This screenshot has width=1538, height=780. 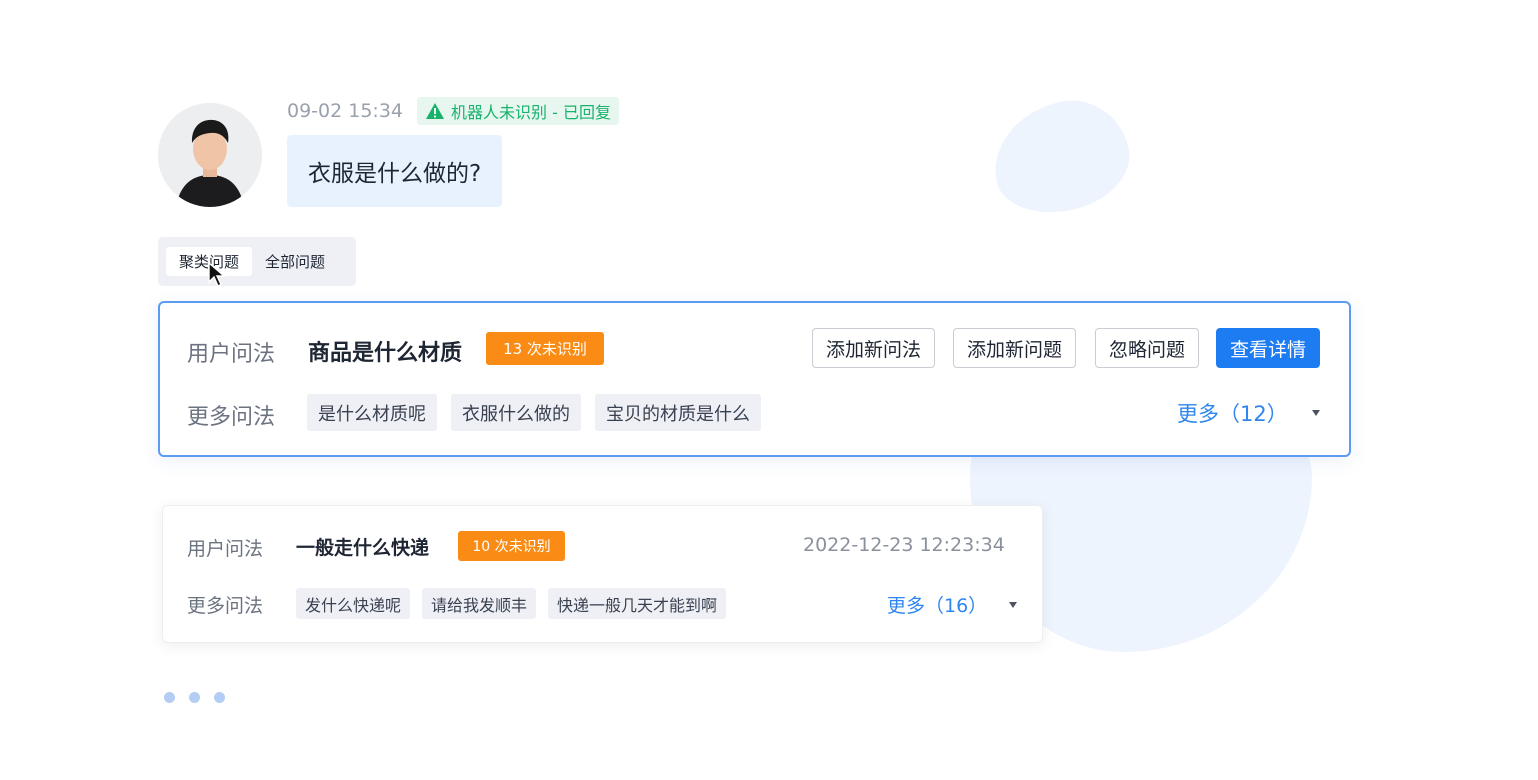 I want to click on tab-all-questions: 全部问题, so click(x=295, y=261).